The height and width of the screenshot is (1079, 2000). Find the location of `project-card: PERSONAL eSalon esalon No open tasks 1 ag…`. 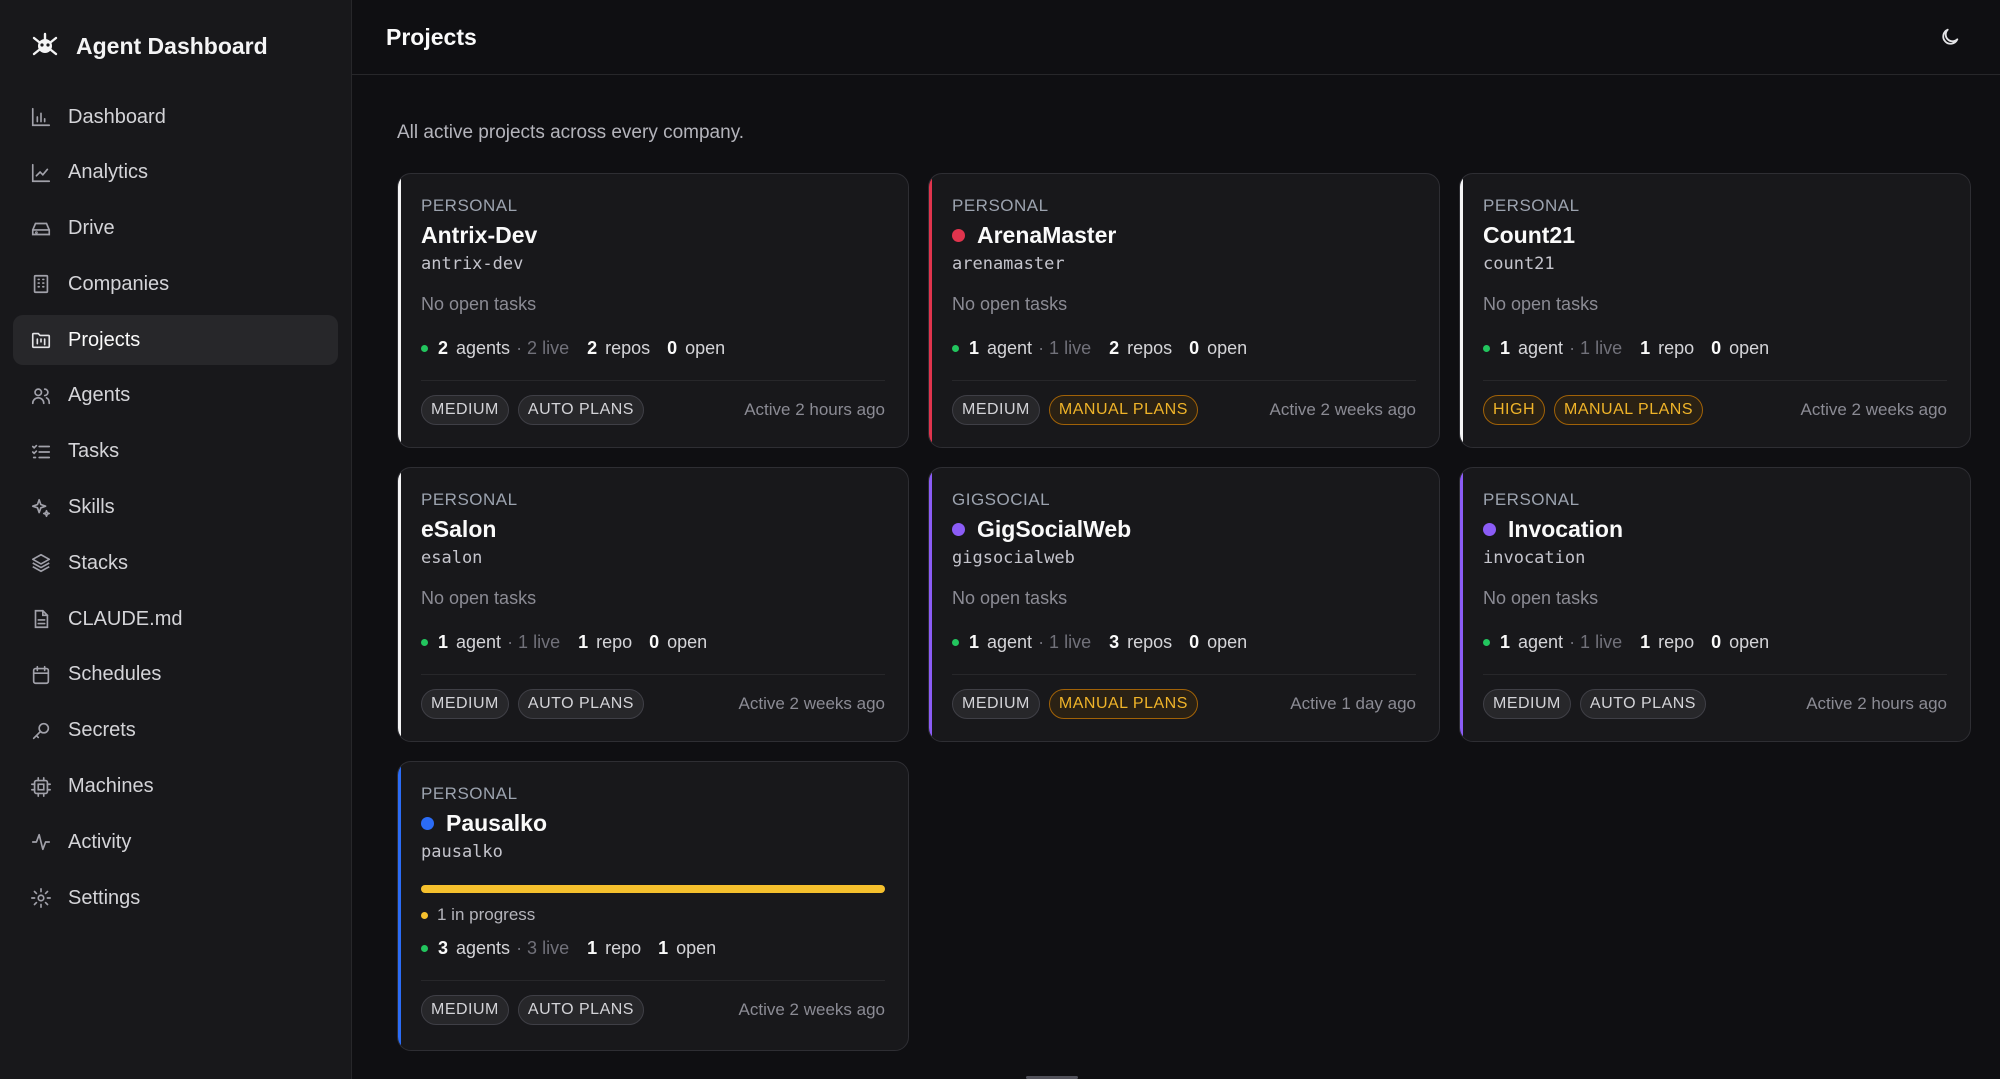

project-card: PERSONAL eSalon esalon No open tasks 1 ag… is located at coordinates (653, 604).